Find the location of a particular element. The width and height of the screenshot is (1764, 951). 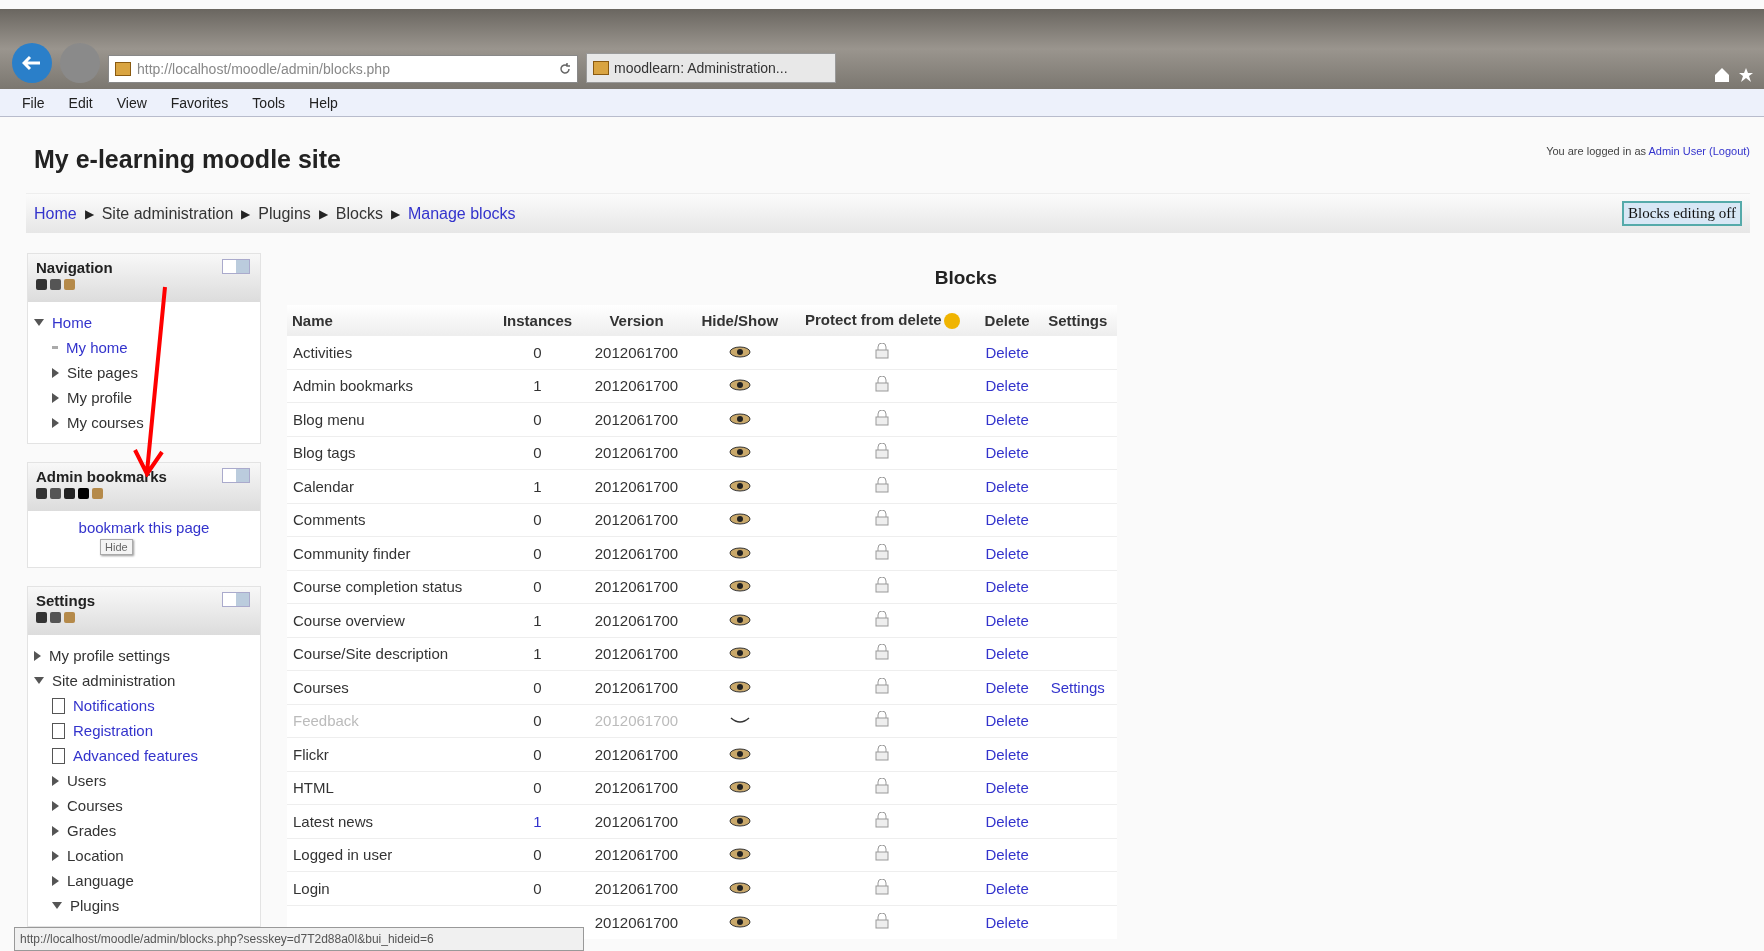

menu-item: Help is located at coordinates (323, 102).